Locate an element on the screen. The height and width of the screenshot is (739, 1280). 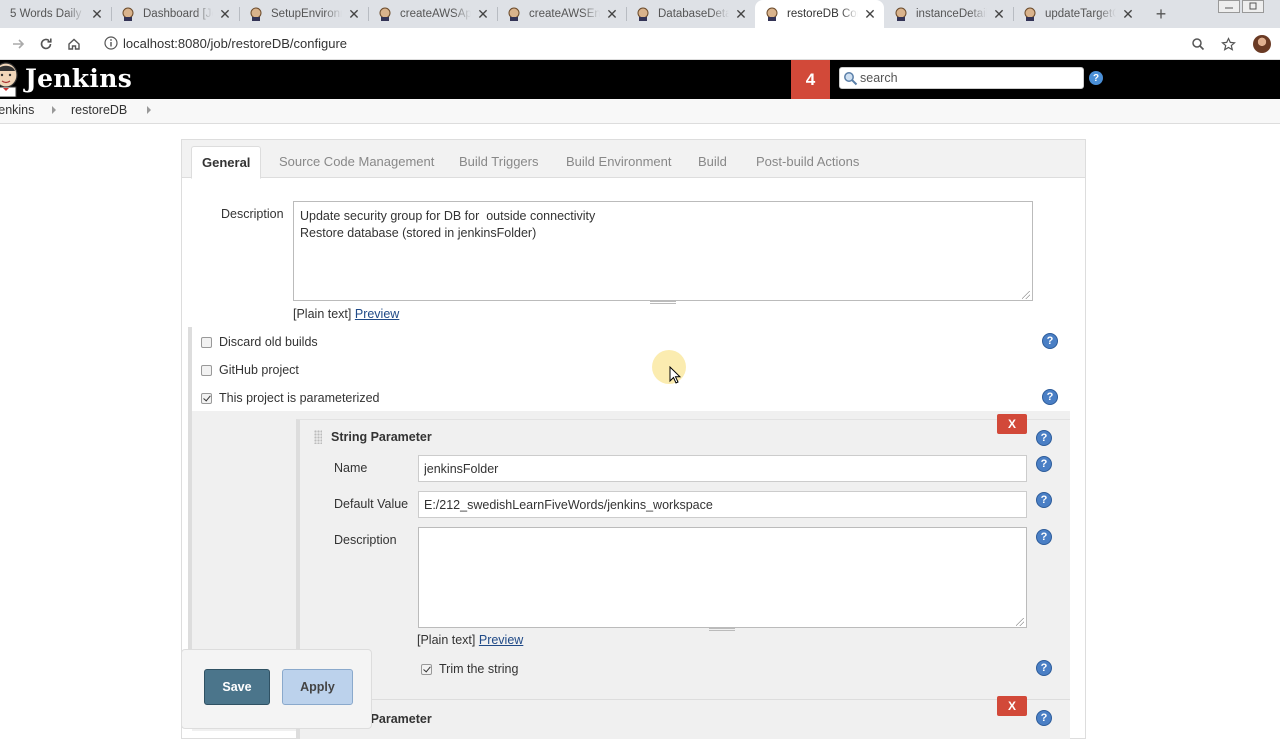
user-name-link: Sonia Miglani is located at coordinates (1170, 140).